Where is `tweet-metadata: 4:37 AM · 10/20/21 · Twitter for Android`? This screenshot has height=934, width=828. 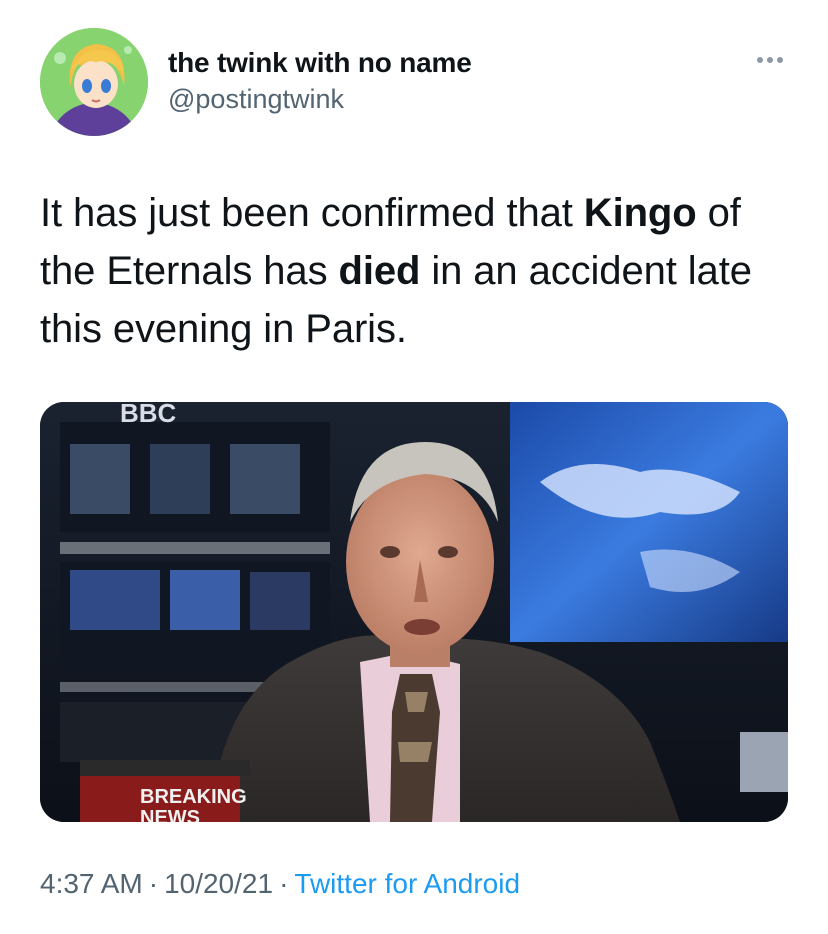
tweet-metadata: 4:37 AM · 10/20/21 · Twitter for Android is located at coordinates (280, 884).